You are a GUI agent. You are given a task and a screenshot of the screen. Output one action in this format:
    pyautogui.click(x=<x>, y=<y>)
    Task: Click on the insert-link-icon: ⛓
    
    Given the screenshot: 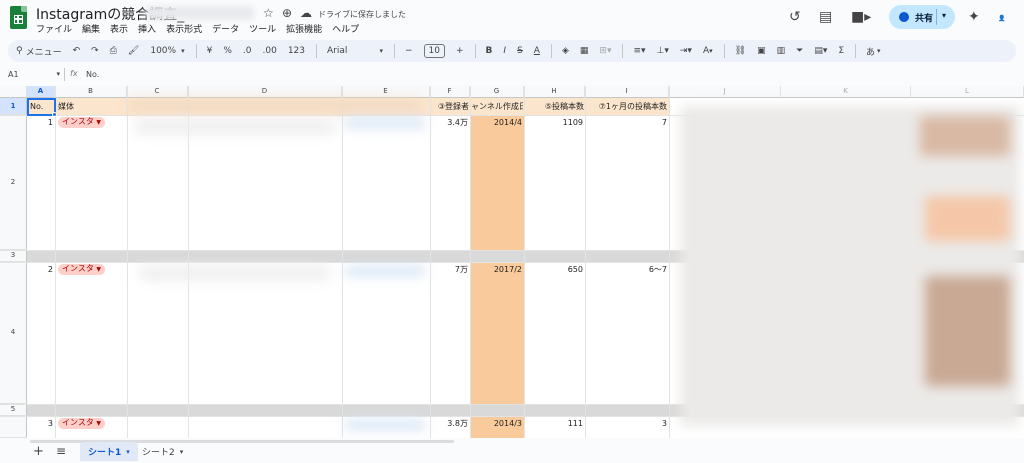 What is the action you would take?
    pyautogui.click(x=740, y=51)
    